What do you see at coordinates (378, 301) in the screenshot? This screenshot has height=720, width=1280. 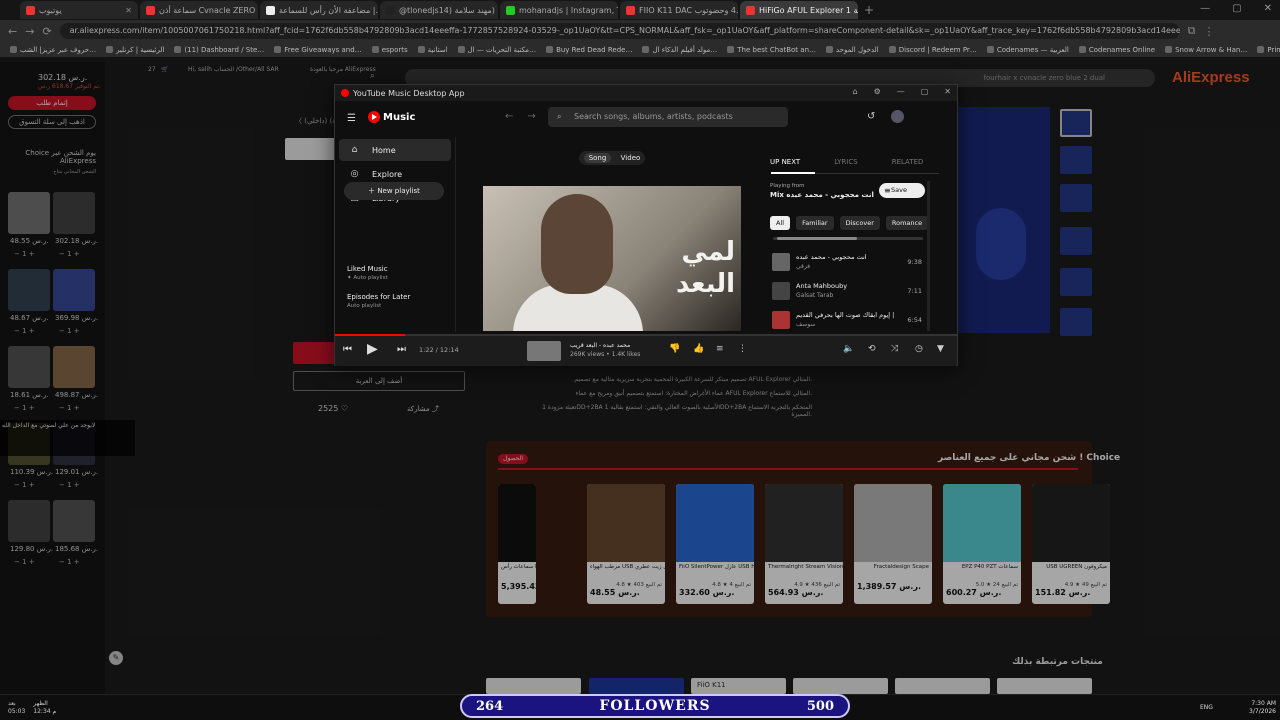 I see `playlist-item: Episodes for Later Auto playlist` at bounding box center [378, 301].